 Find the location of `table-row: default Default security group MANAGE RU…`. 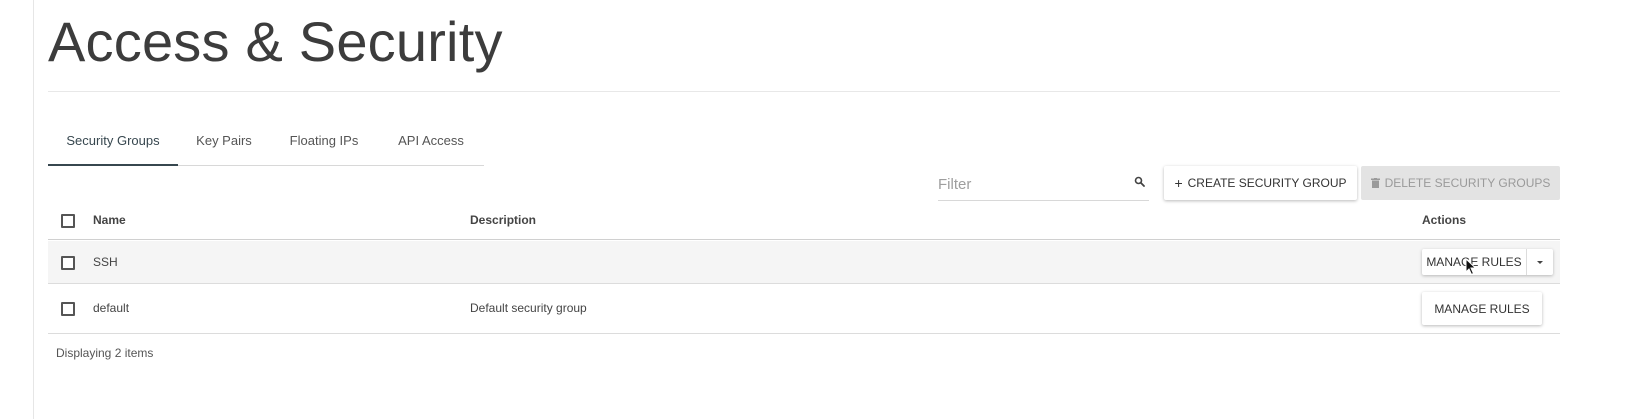

table-row: default Default security group MANAGE RU… is located at coordinates (804, 309).